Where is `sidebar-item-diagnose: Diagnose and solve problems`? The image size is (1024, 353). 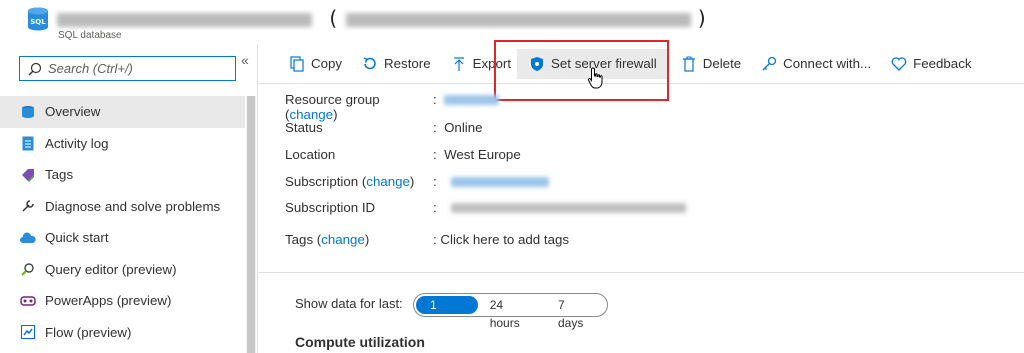 sidebar-item-diagnose: Diagnose and solve problems is located at coordinates (122, 207).